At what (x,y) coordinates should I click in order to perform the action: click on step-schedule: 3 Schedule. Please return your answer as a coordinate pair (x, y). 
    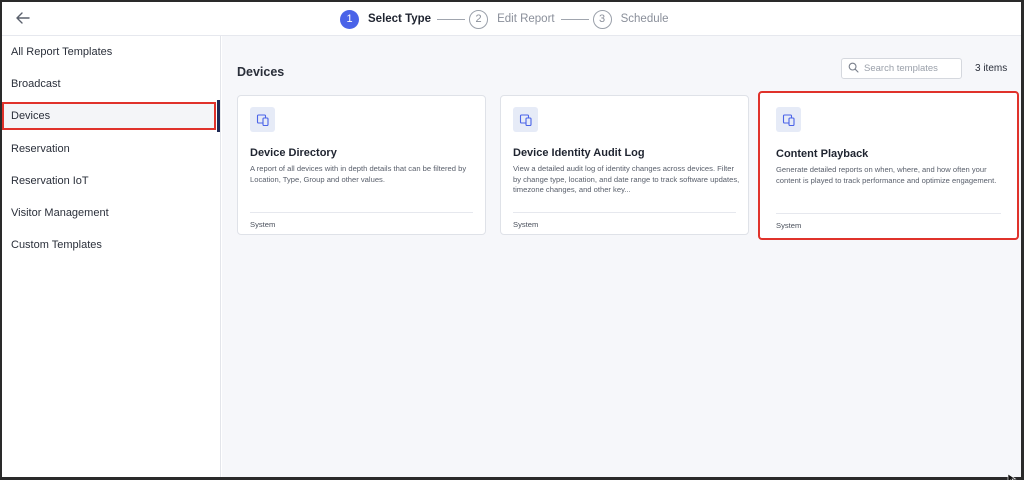
    Looking at the image, I should click on (630, 19).